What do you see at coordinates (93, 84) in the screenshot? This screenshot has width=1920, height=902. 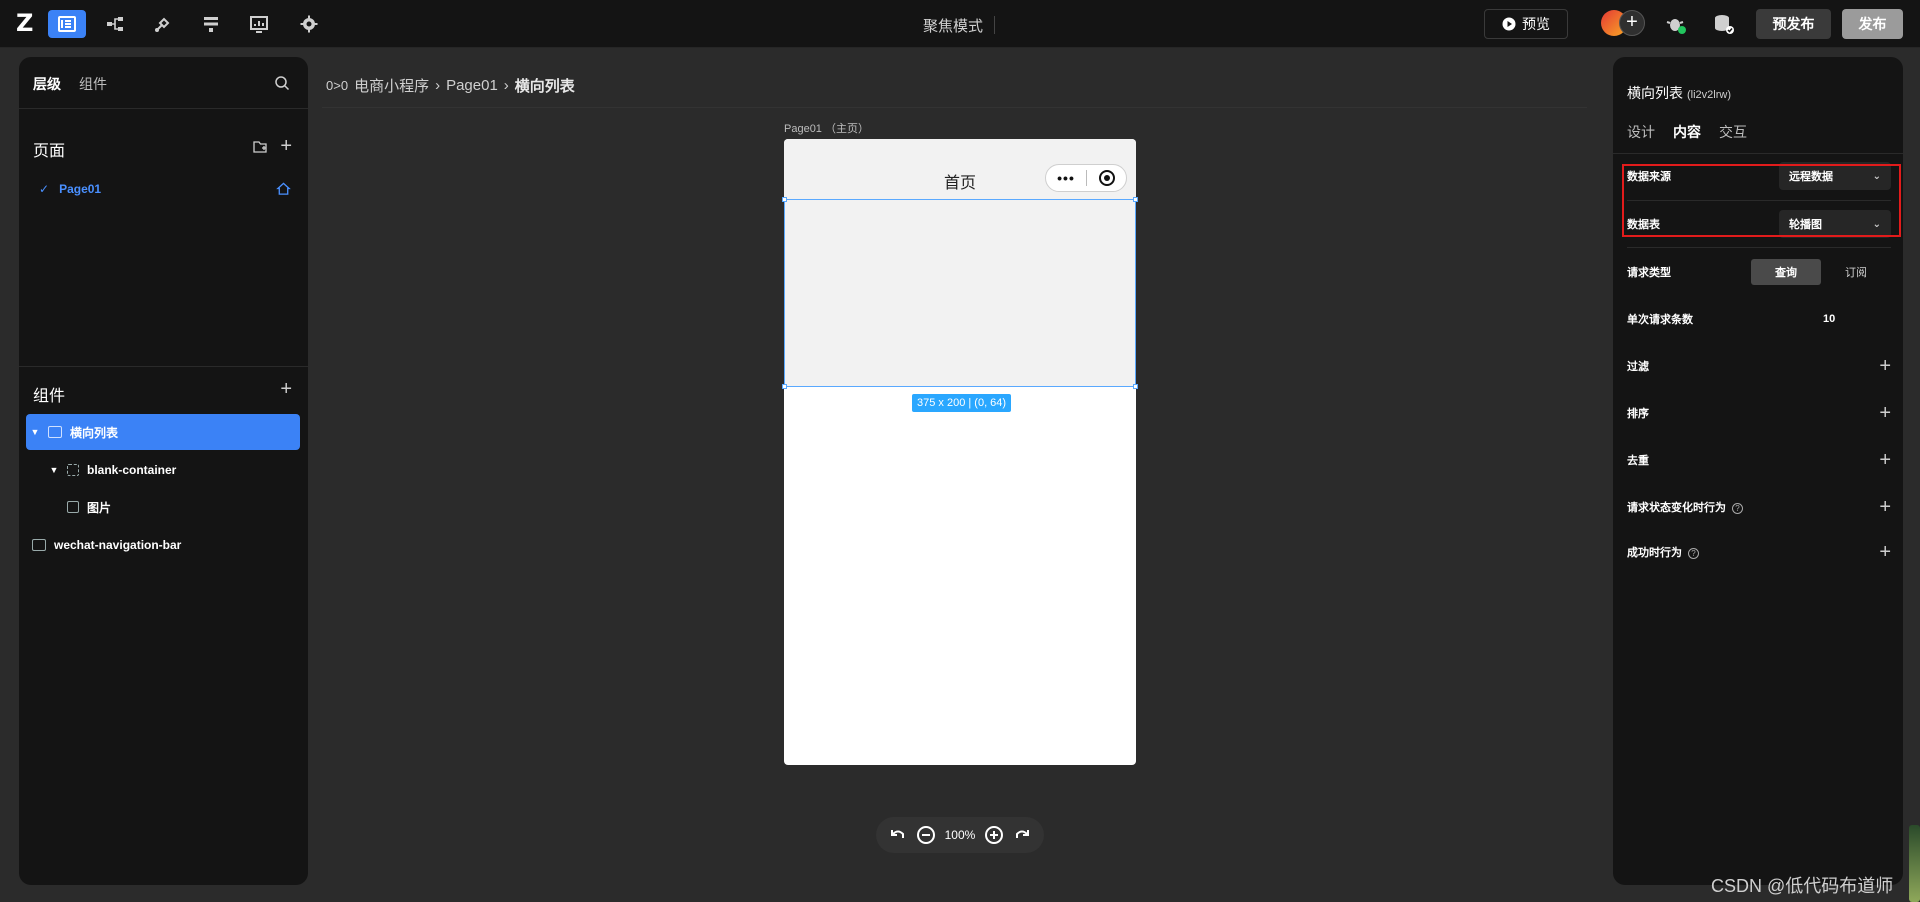 I see `tab-components: 组件` at bounding box center [93, 84].